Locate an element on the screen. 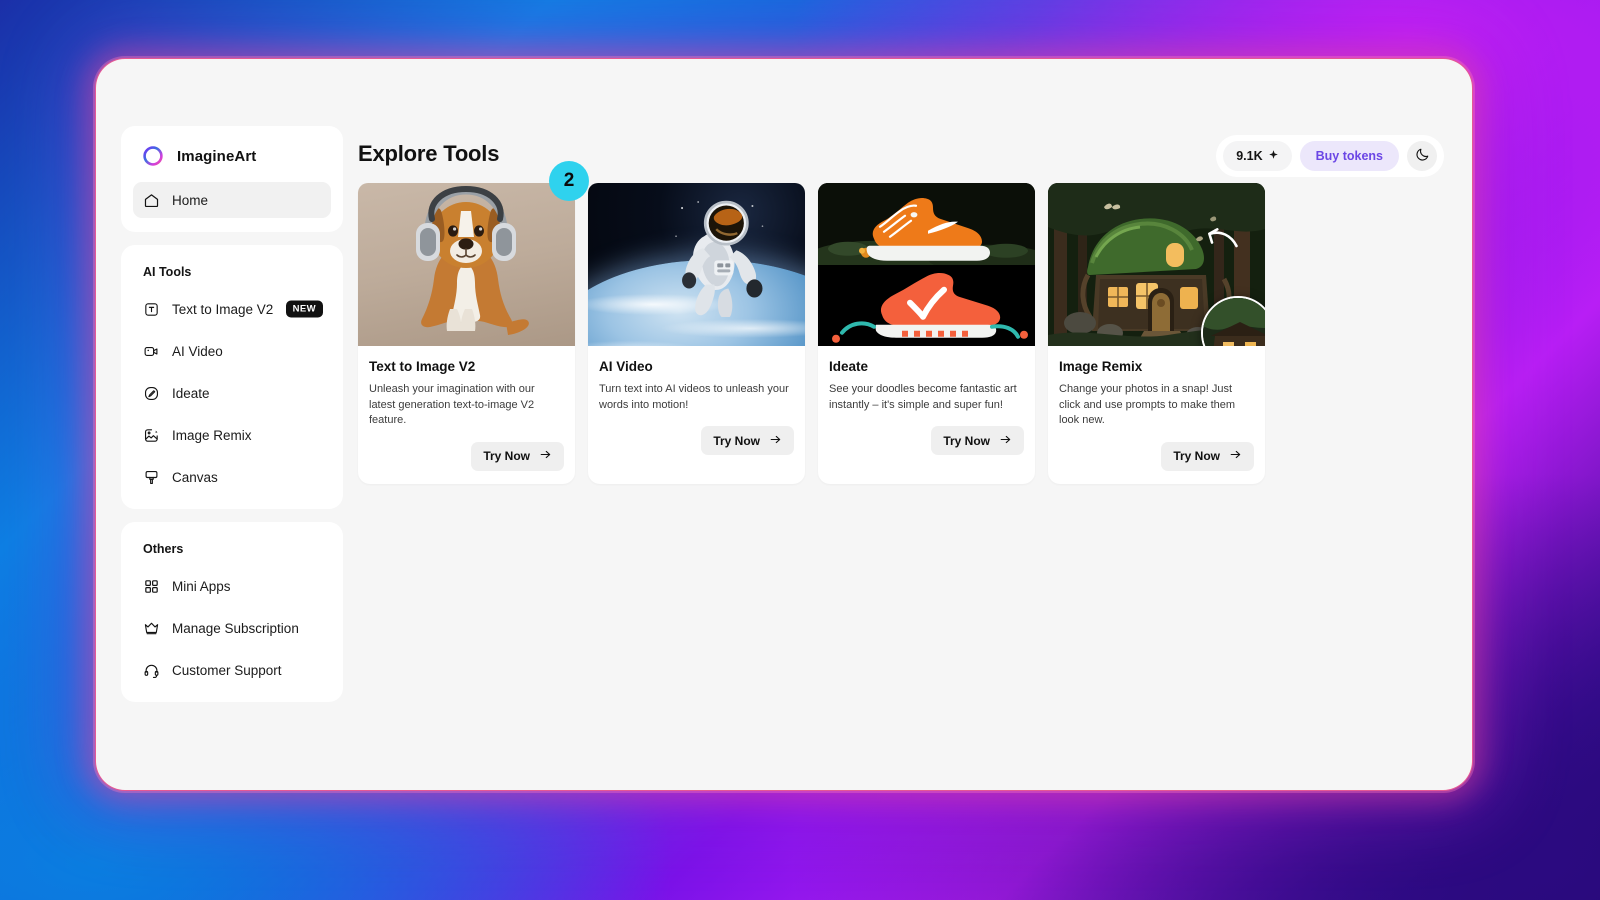  sidebar-group-title-others: Others is located at coordinates (163, 549).